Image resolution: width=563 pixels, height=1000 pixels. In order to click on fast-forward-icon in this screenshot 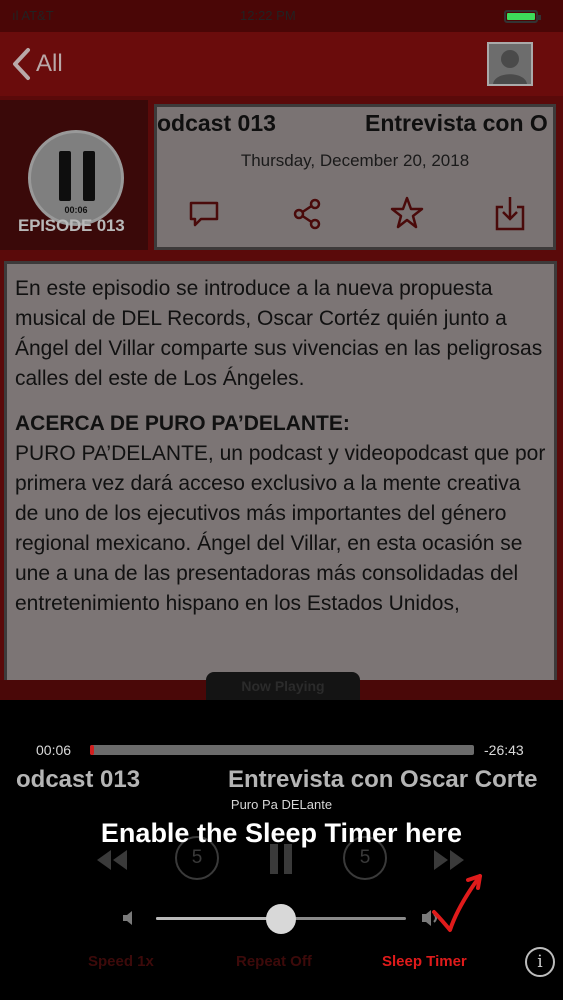, I will do `click(449, 860)`.